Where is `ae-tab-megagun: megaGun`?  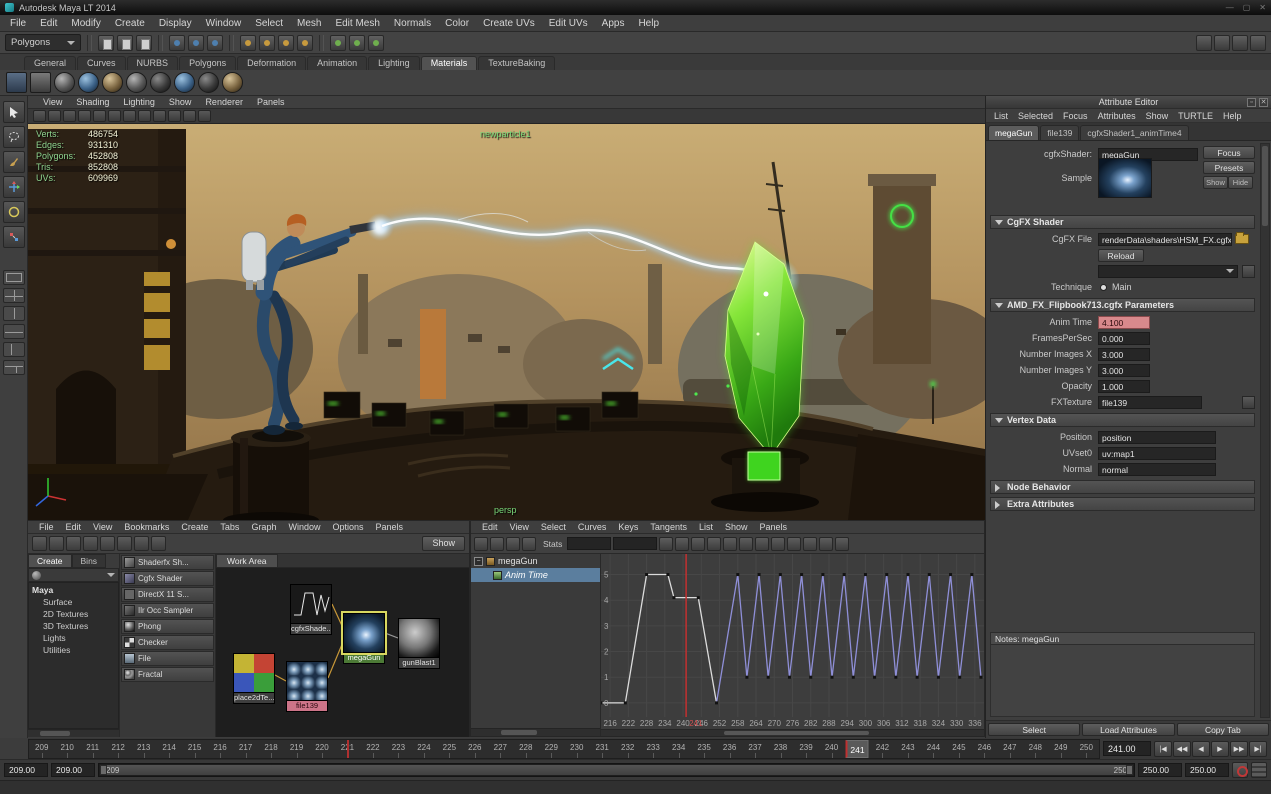
ae-tab-megagun: megaGun is located at coordinates (1014, 132).